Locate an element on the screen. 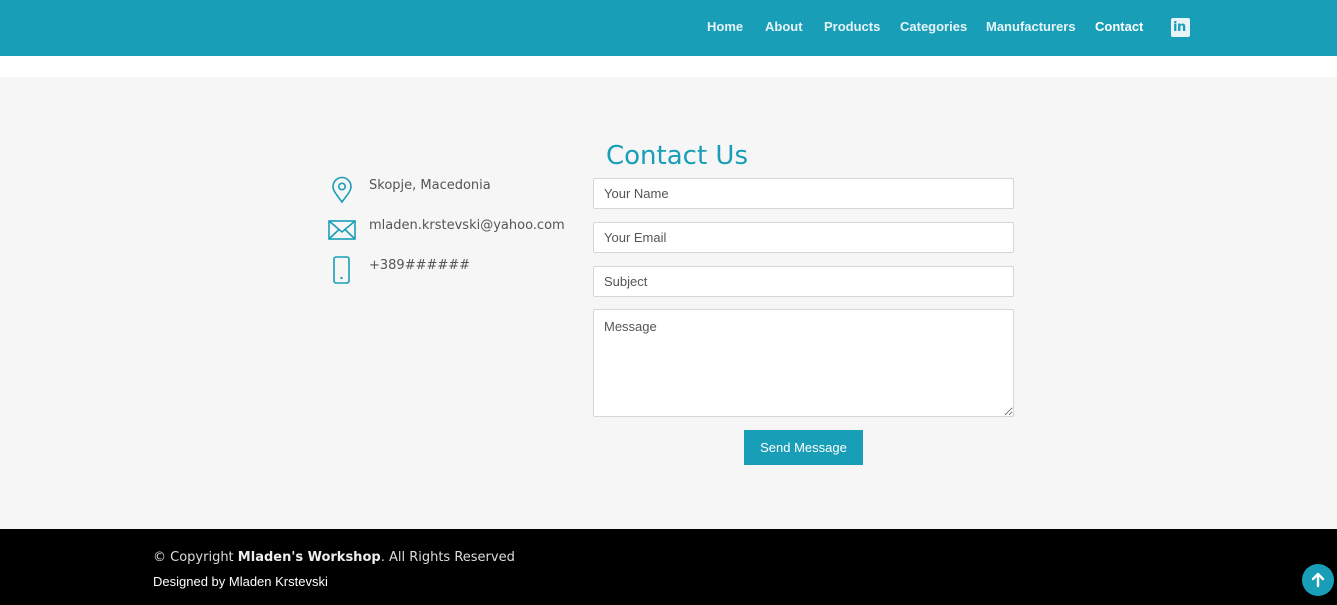 This screenshot has width=1337, height=605. email-field is located at coordinates (803, 237).